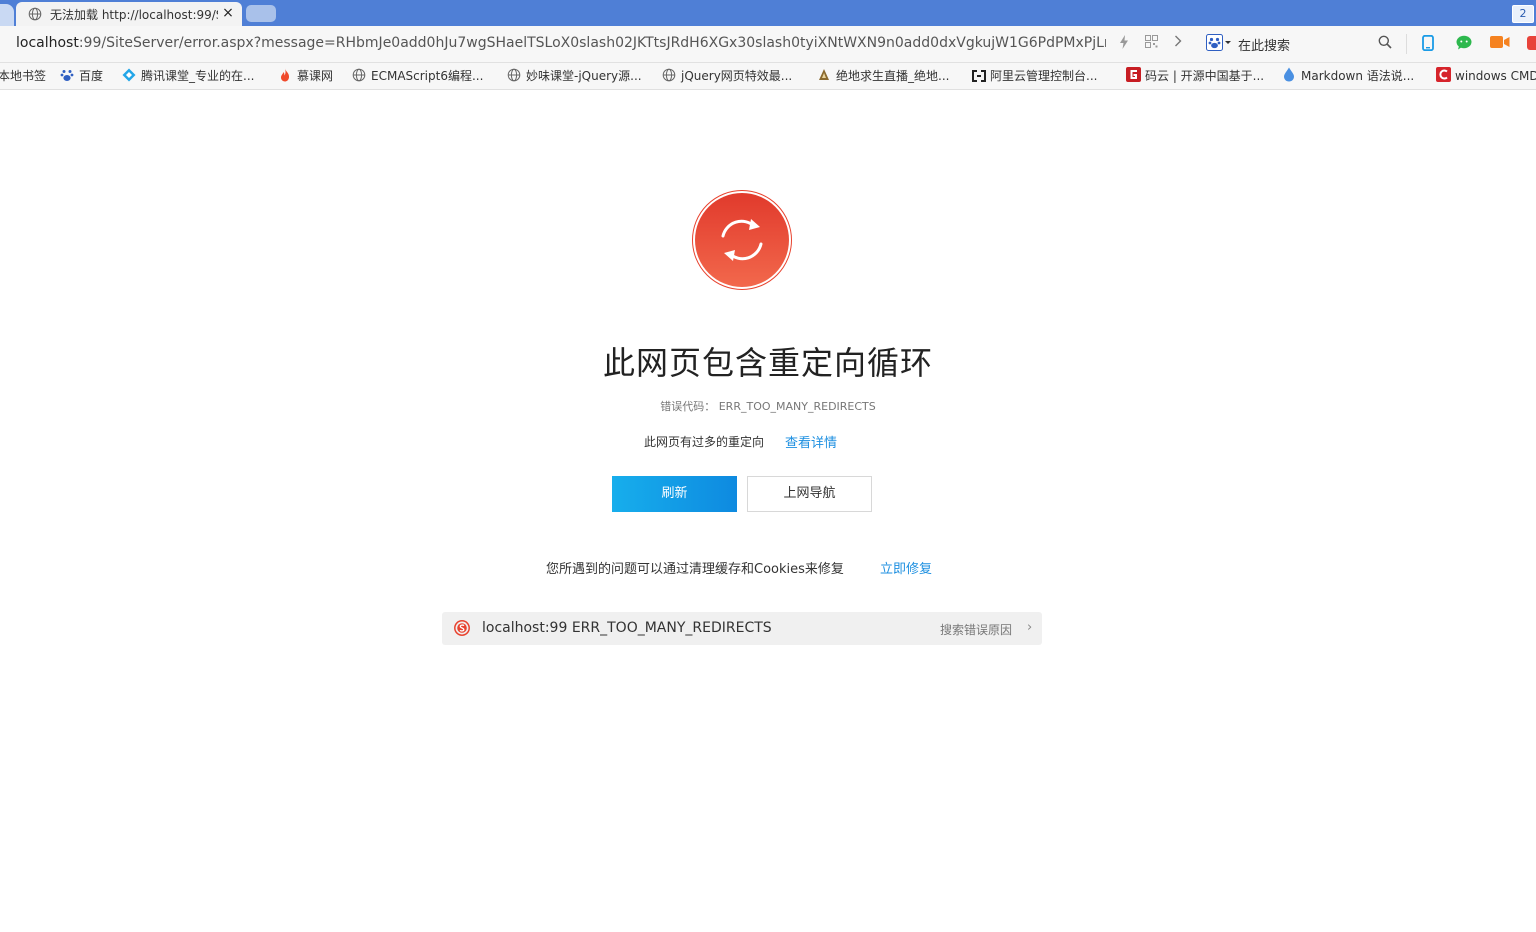 This screenshot has height=932, width=1536. What do you see at coordinates (767, 363) in the screenshot?
I see `page-title: 此网页包含重定向循环` at bounding box center [767, 363].